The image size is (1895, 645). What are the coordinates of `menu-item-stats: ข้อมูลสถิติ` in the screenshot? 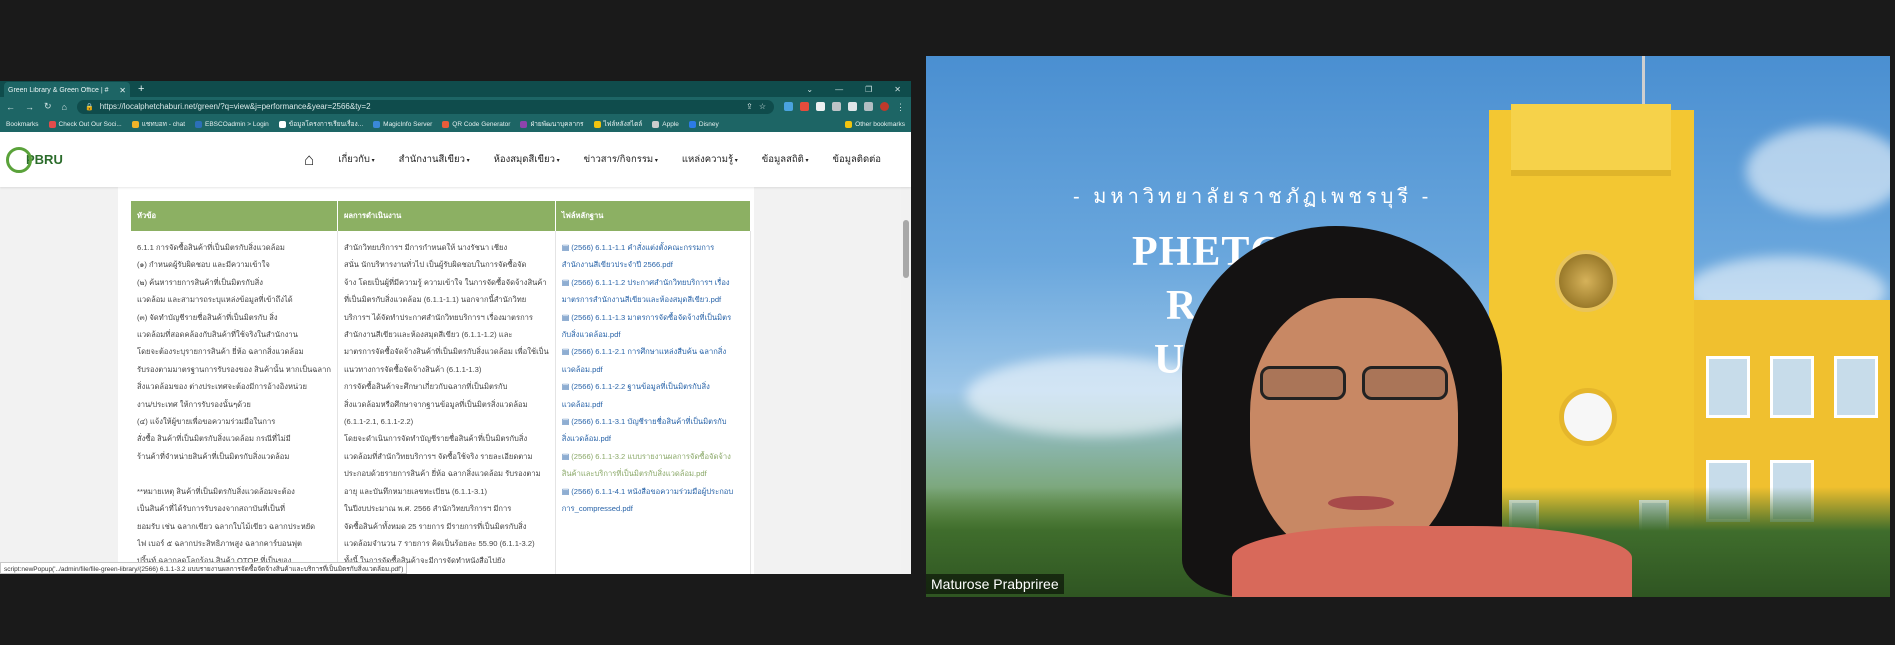 It's located at (785, 159).